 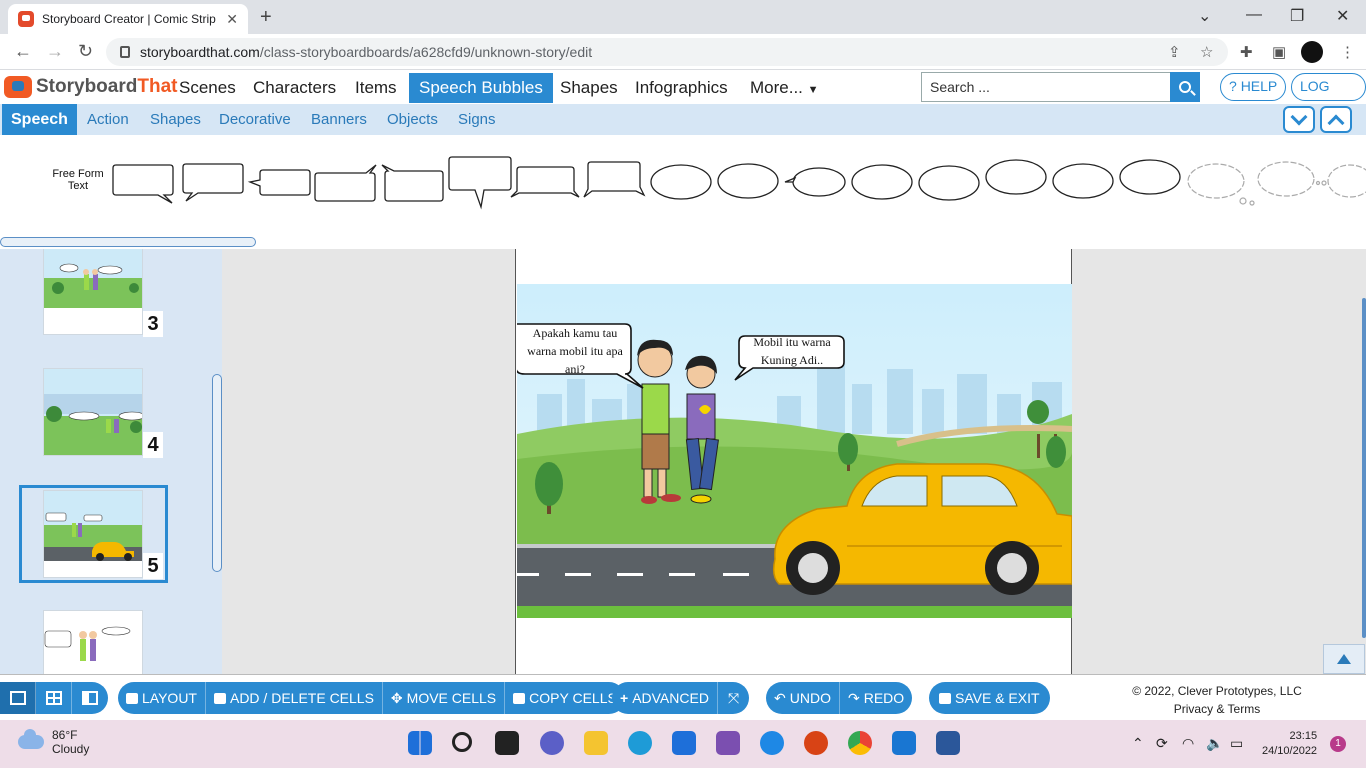 What do you see at coordinates (412, 183) in the screenshot?
I see `rect-bubble-tail-top-left` at bounding box center [412, 183].